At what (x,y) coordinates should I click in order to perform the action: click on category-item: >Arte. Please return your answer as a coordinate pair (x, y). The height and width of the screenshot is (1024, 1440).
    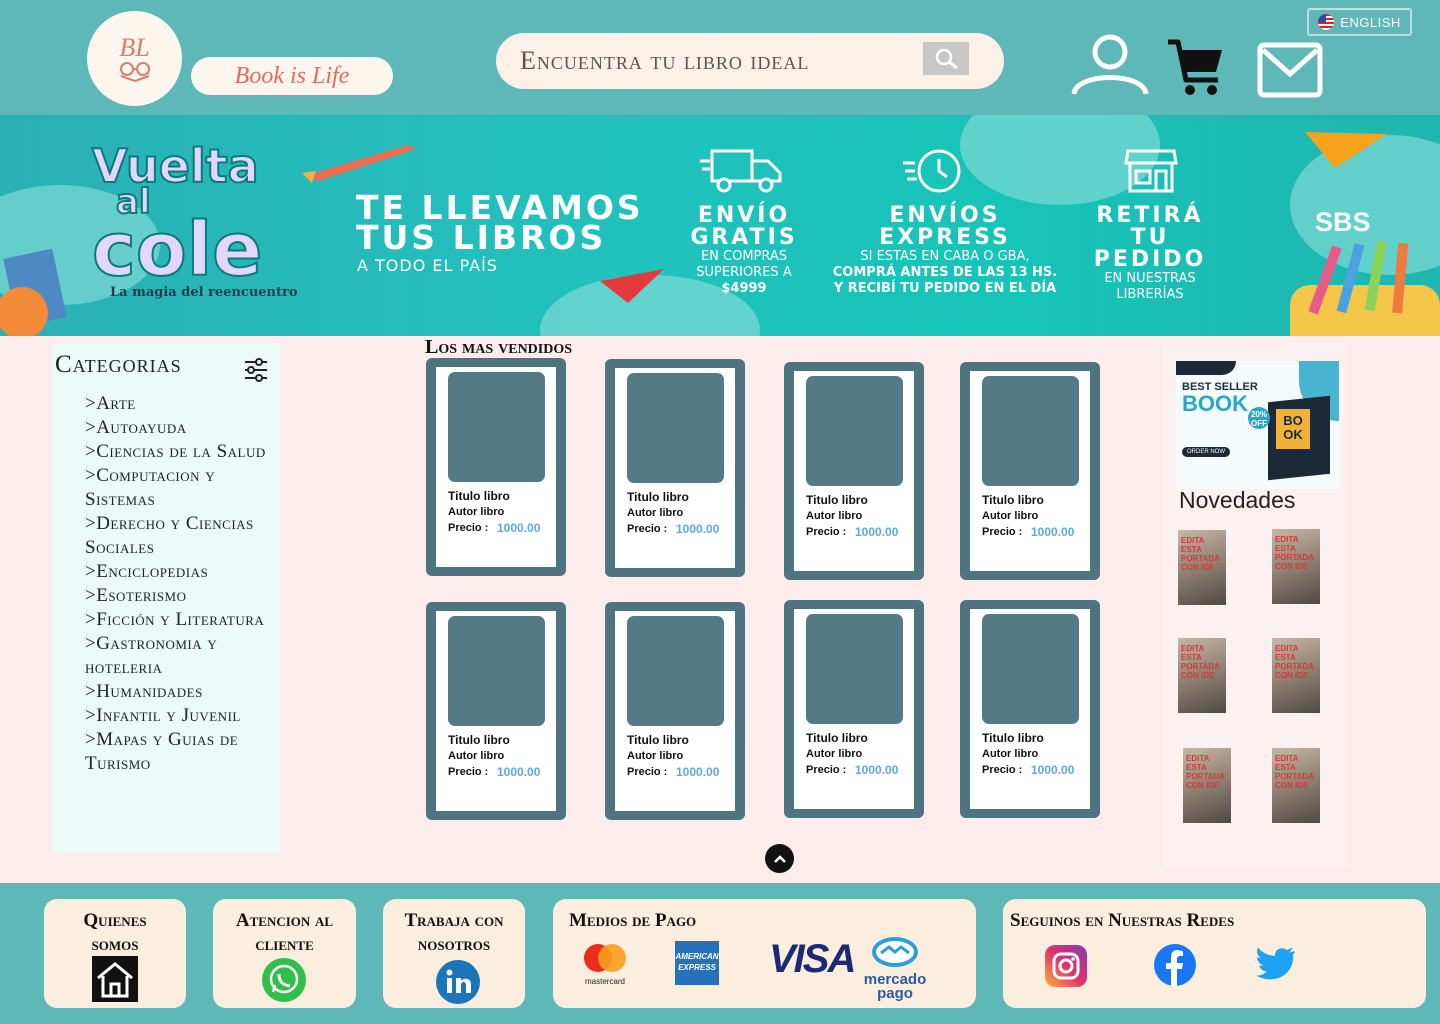
    Looking at the image, I should click on (180, 404).